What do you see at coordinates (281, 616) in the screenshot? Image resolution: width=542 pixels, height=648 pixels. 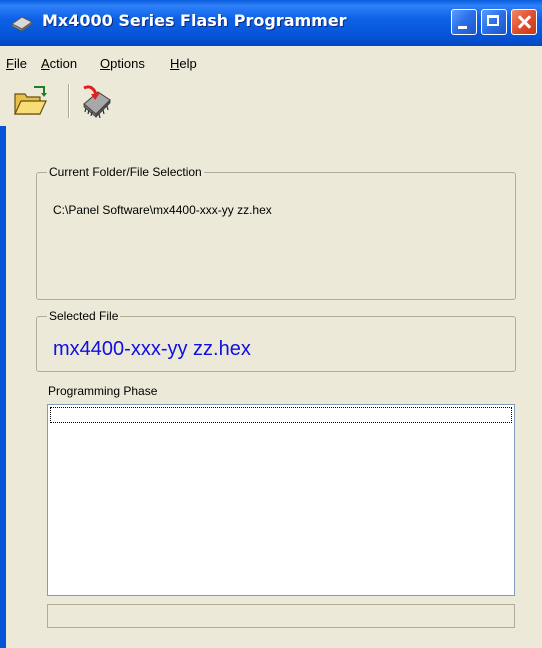 I see `status-bar` at bounding box center [281, 616].